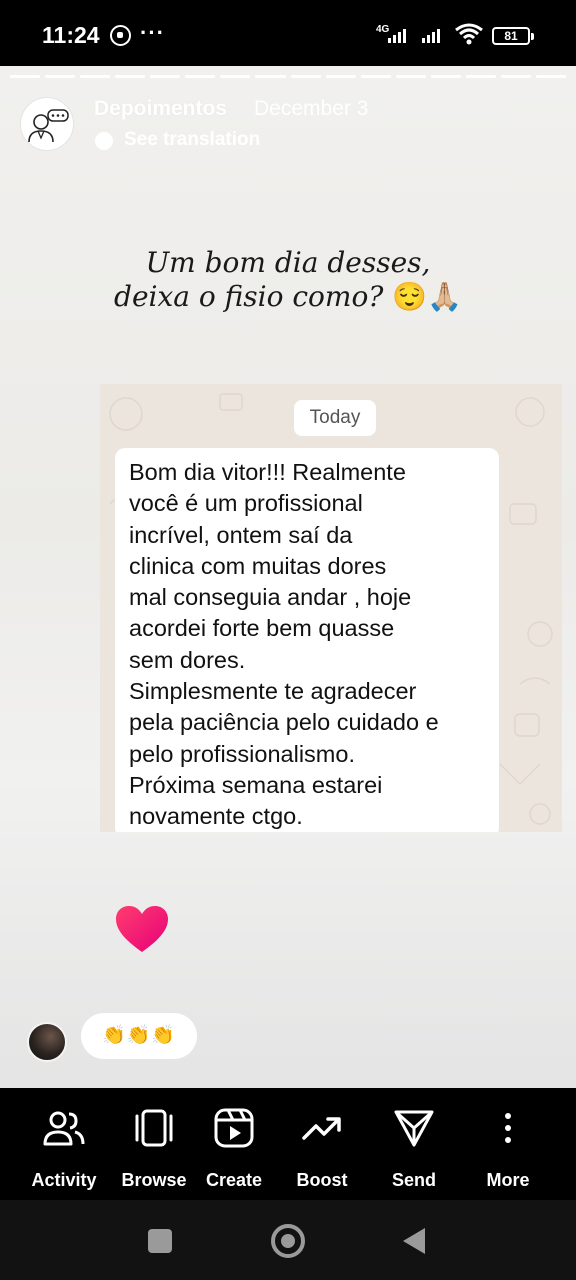 This screenshot has height=1280, width=576. What do you see at coordinates (120, 35) in the screenshot?
I see `whatsapp-icon` at bounding box center [120, 35].